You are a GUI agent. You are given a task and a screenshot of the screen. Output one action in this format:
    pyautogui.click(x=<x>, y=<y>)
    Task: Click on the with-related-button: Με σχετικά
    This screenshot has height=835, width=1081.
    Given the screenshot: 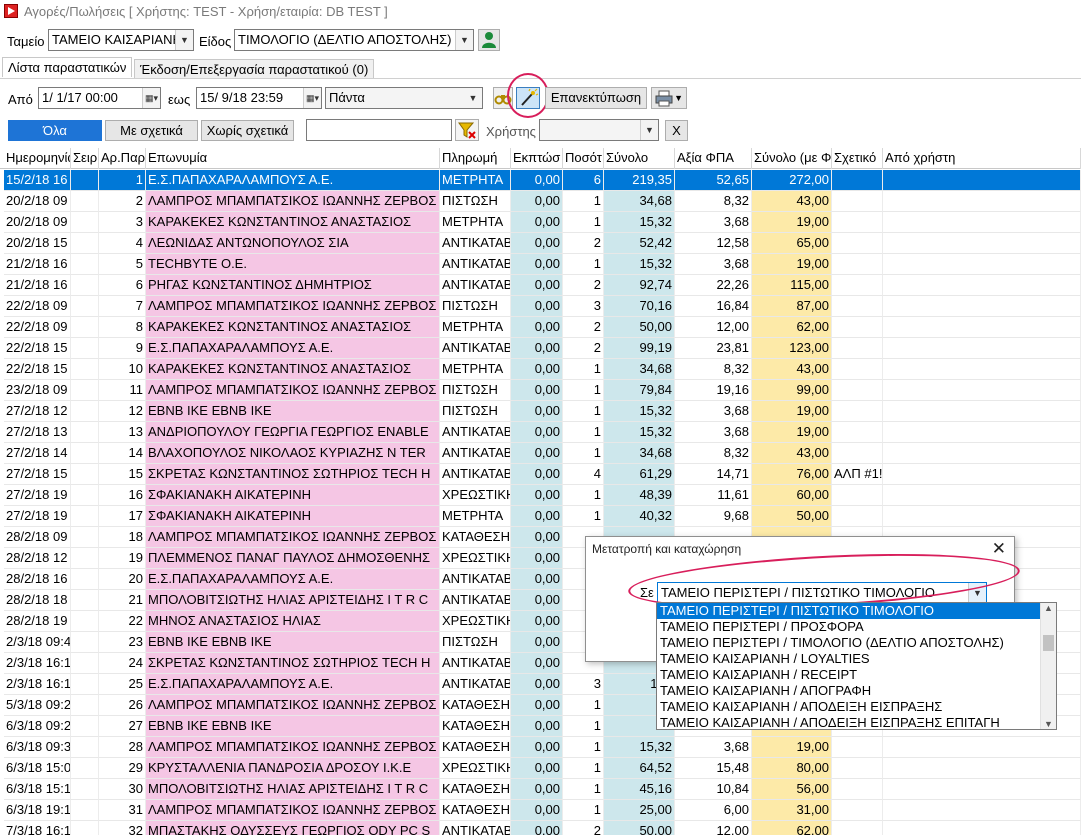 What is the action you would take?
    pyautogui.click(x=151, y=130)
    